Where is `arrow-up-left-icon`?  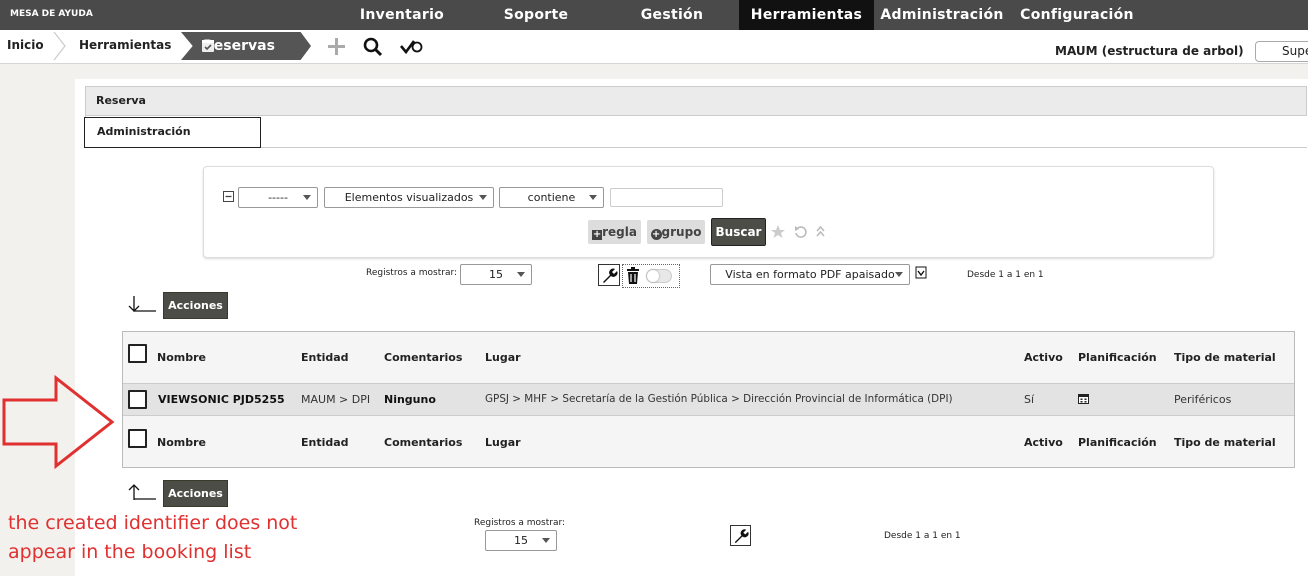 arrow-up-left-icon is located at coordinates (142, 492).